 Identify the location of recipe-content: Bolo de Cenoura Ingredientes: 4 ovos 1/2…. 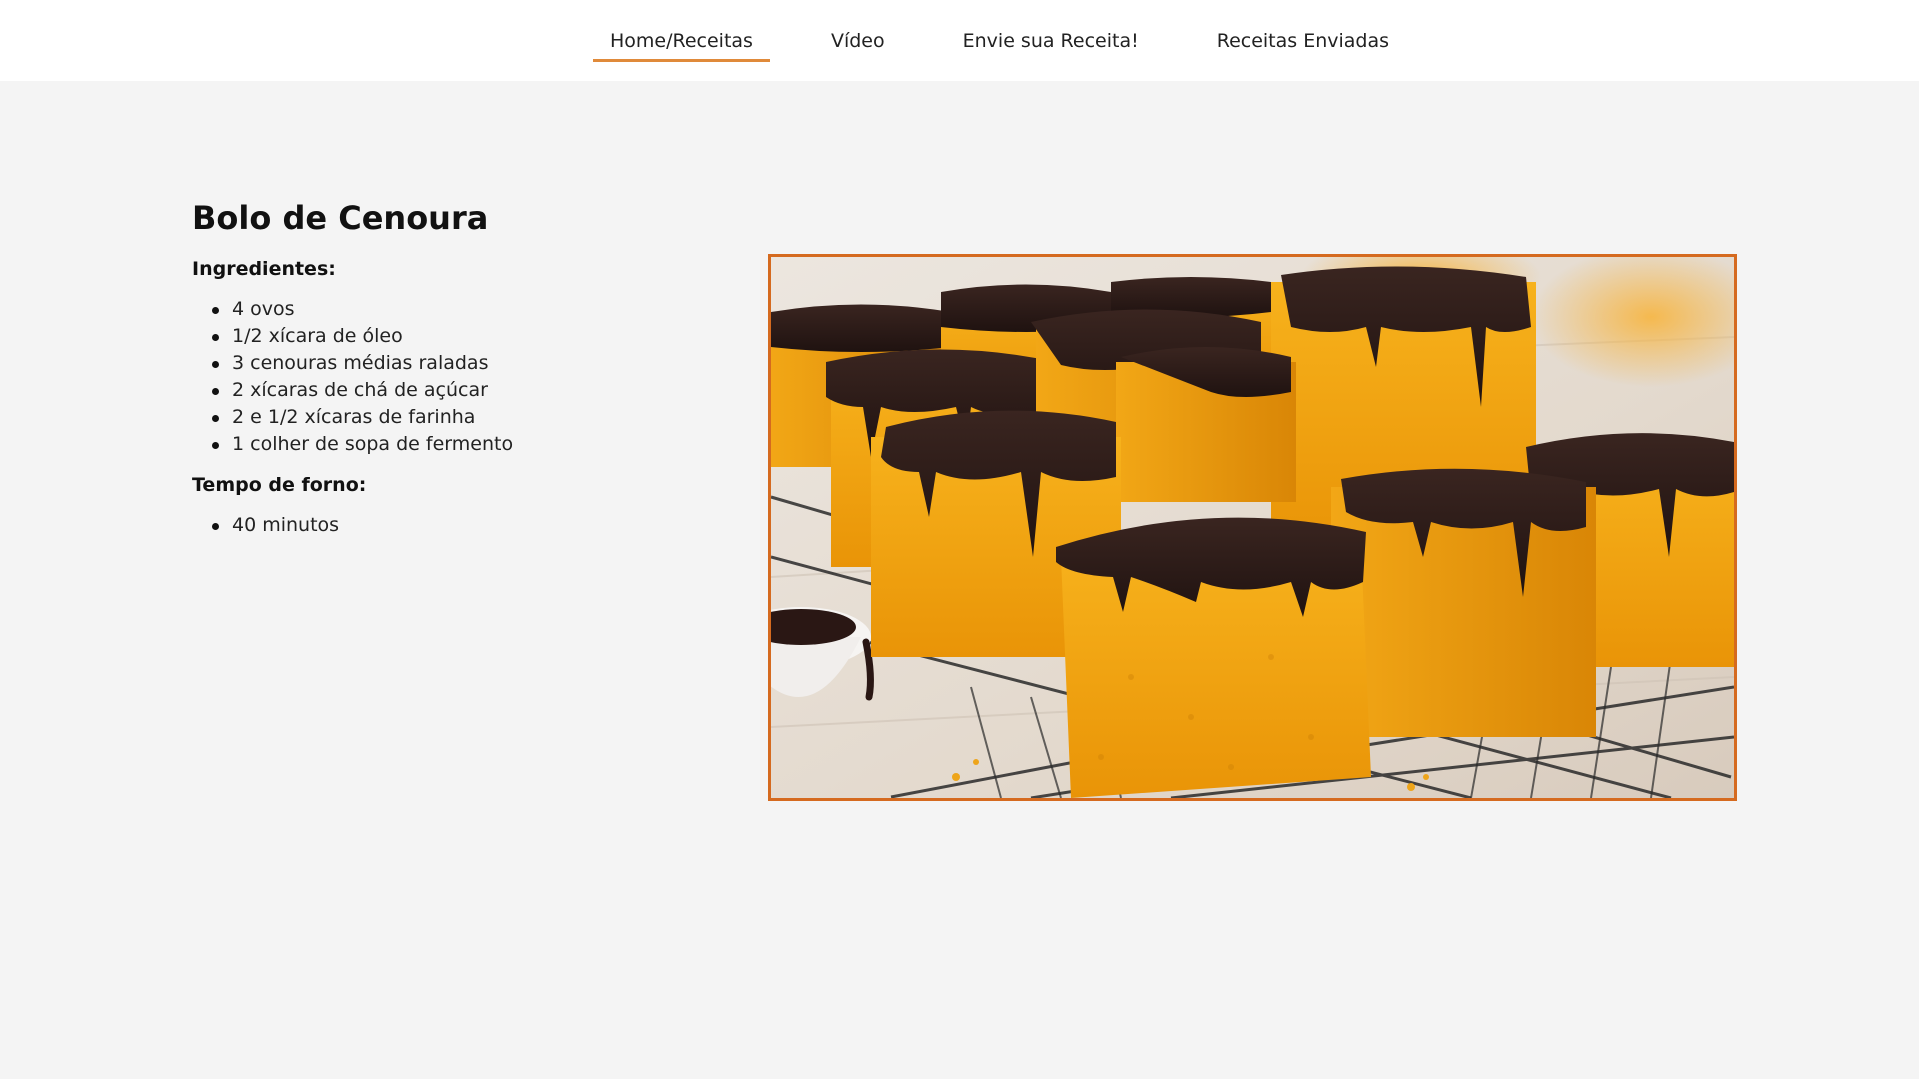
(452, 367).